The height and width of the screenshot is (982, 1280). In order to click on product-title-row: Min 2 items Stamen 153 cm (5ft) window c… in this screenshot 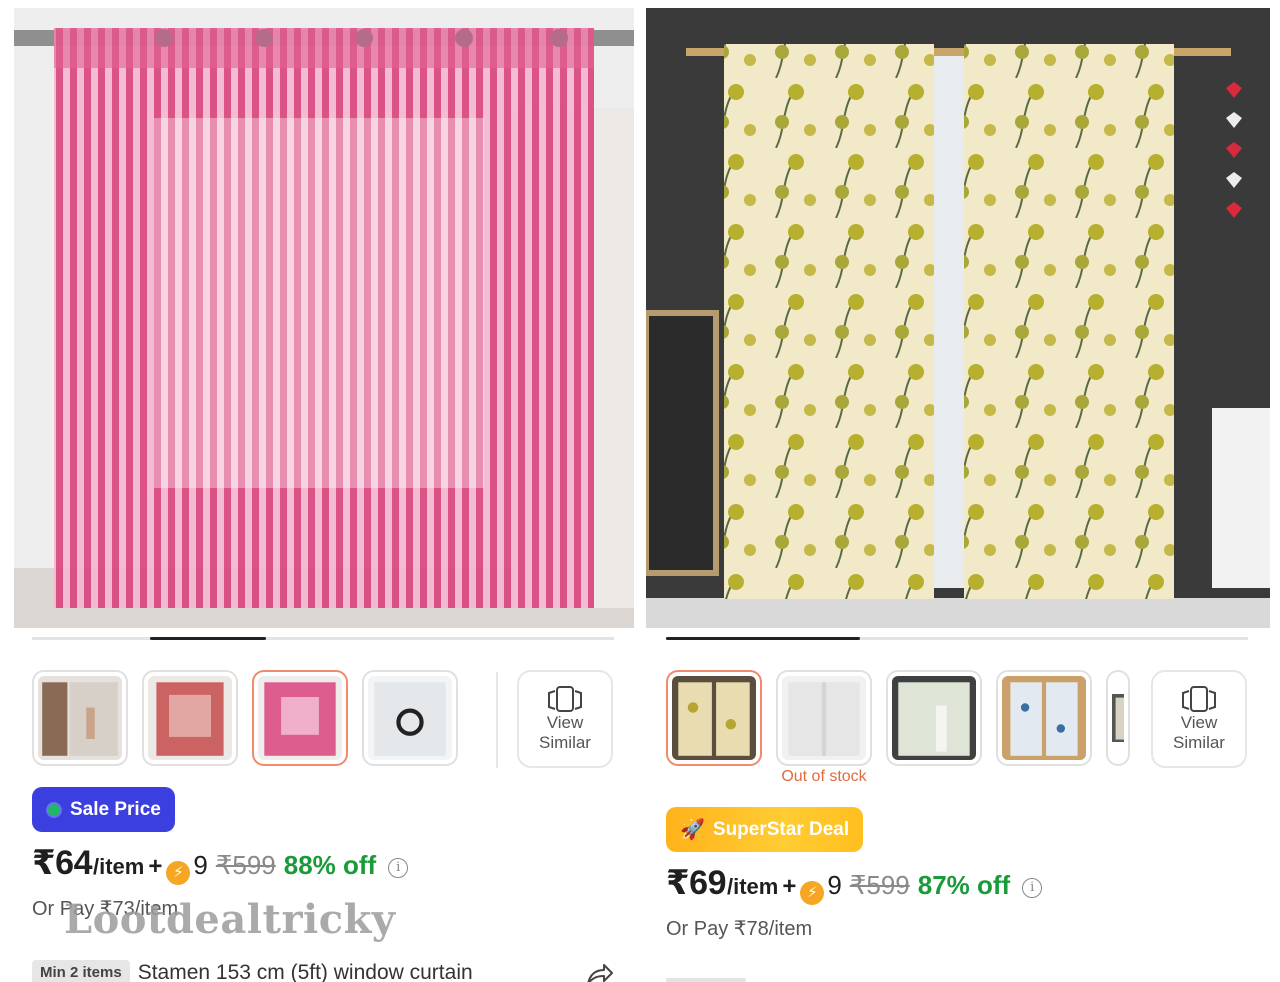, I will do `click(252, 971)`.